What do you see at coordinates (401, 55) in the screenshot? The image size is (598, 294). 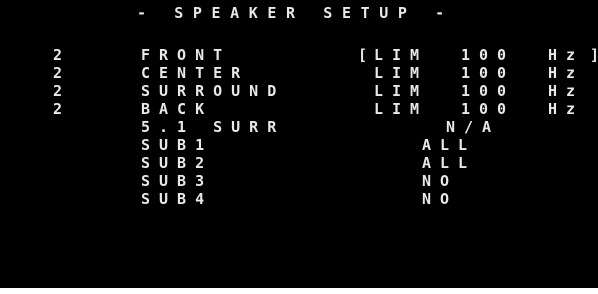 I see `front-crossover-mode: LIM` at bounding box center [401, 55].